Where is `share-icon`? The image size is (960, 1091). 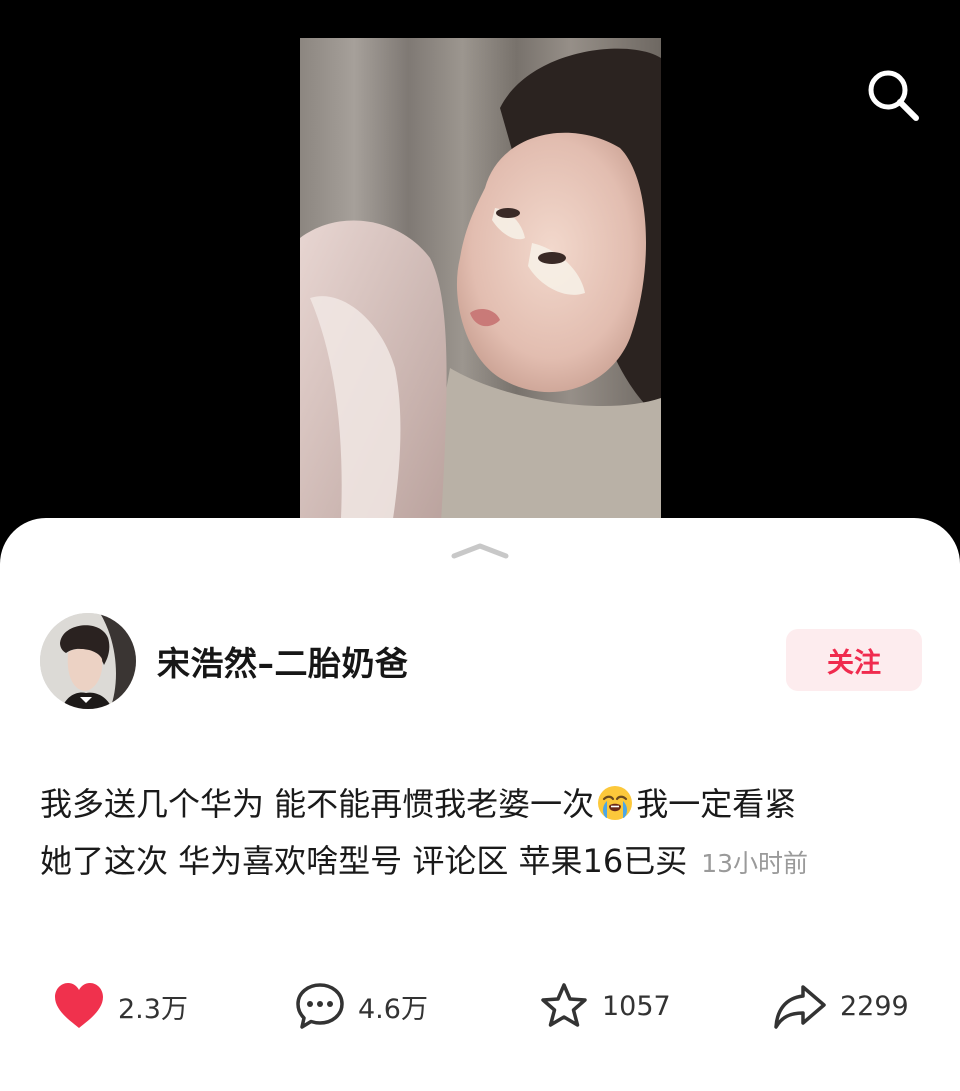 share-icon is located at coordinates (800, 1007).